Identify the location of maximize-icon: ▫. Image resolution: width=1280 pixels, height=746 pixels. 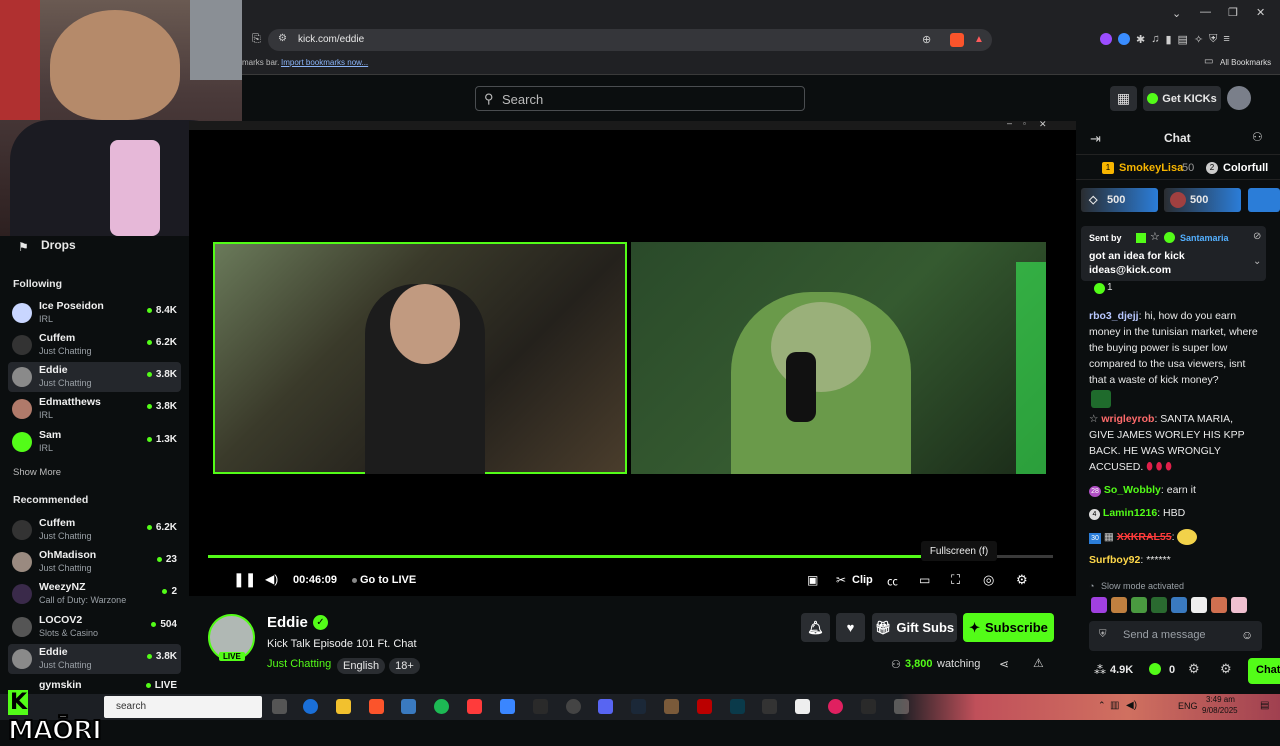
(1024, 123).